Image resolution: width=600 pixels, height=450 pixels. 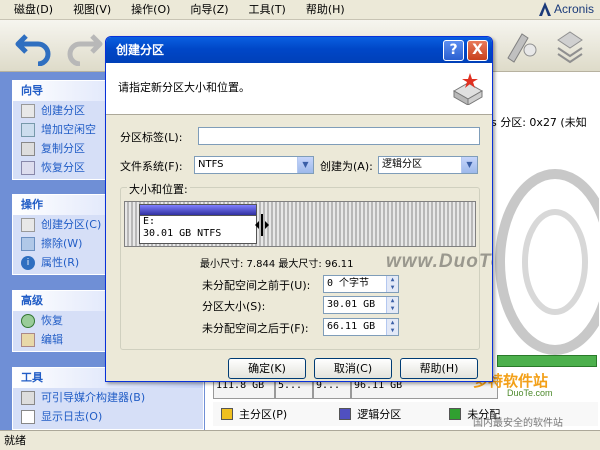 What do you see at coordinates (28, 416) in the screenshot?
I see `log-icon` at bounding box center [28, 416].